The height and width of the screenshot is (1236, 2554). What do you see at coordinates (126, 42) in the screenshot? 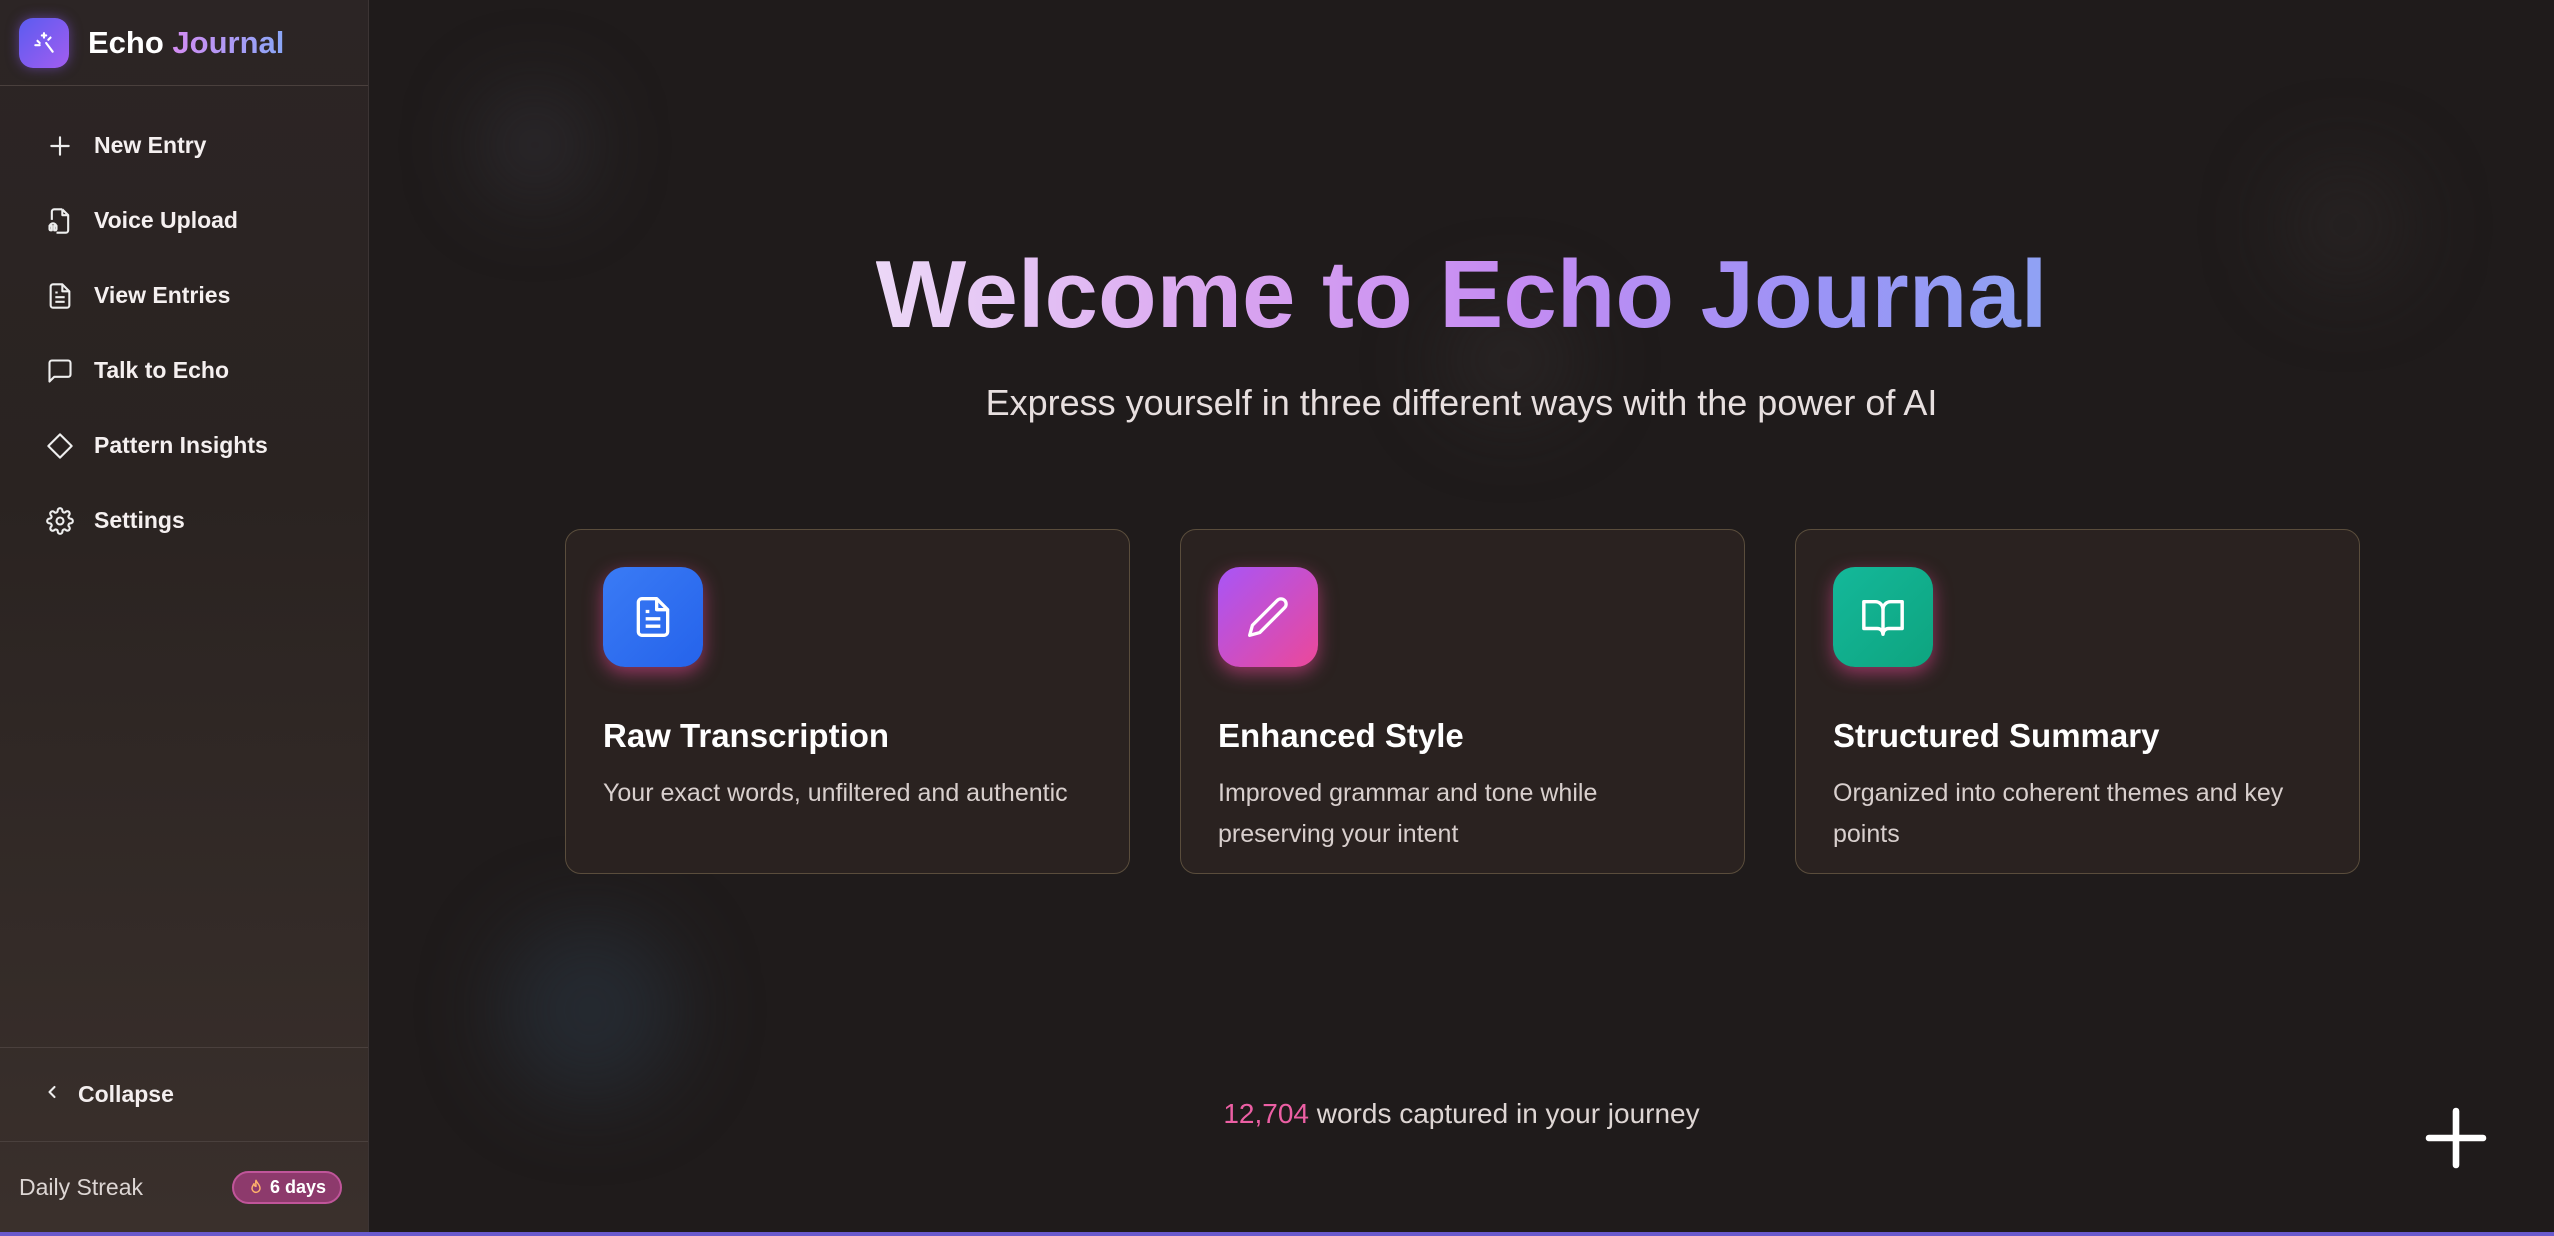
I see `app-title-part1: Echo` at bounding box center [126, 42].